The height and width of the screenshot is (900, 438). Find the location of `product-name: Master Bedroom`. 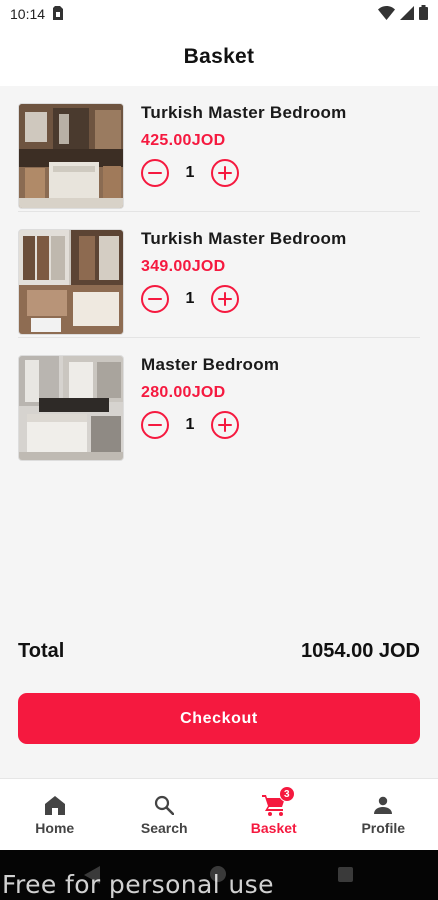

product-name: Master Bedroom is located at coordinates (210, 364).